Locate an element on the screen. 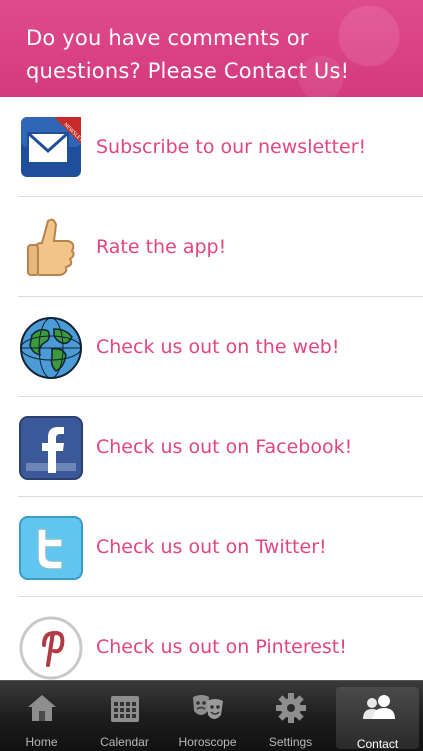 Image resolution: width=423 pixels, height=751 pixels. list-item-label: Check us out on the web! is located at coordinates (218, 347).